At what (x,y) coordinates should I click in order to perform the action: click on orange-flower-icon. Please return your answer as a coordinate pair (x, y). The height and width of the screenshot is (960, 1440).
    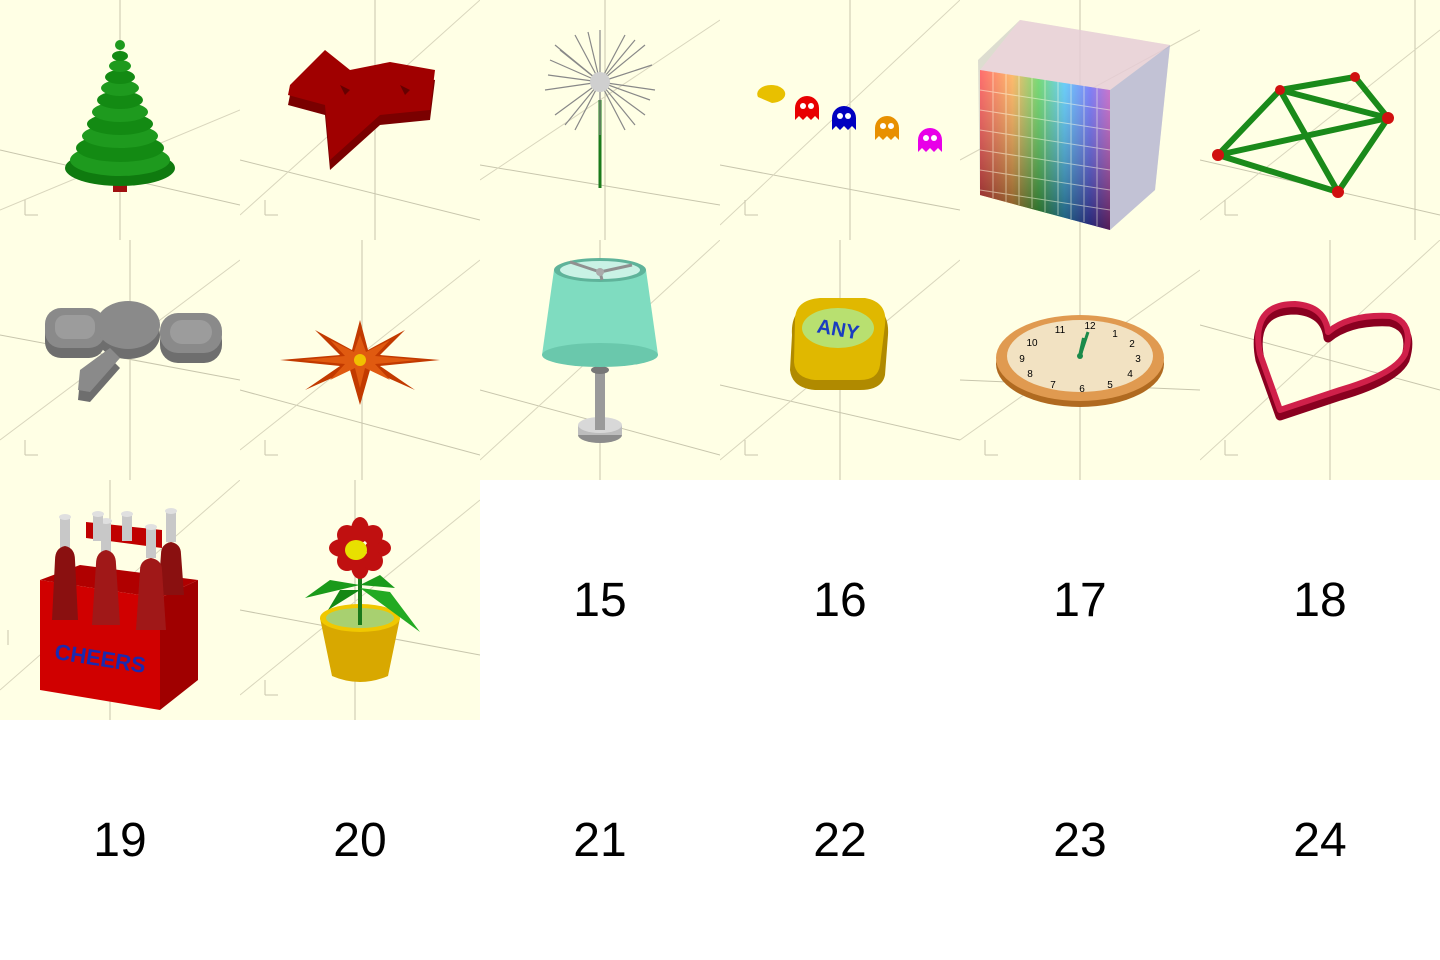
    Looking at the image, I should click on (360, 360).